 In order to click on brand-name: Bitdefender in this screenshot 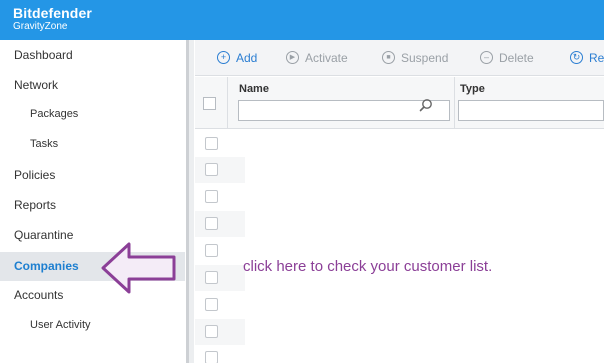, I will do `click(52, 13)`.